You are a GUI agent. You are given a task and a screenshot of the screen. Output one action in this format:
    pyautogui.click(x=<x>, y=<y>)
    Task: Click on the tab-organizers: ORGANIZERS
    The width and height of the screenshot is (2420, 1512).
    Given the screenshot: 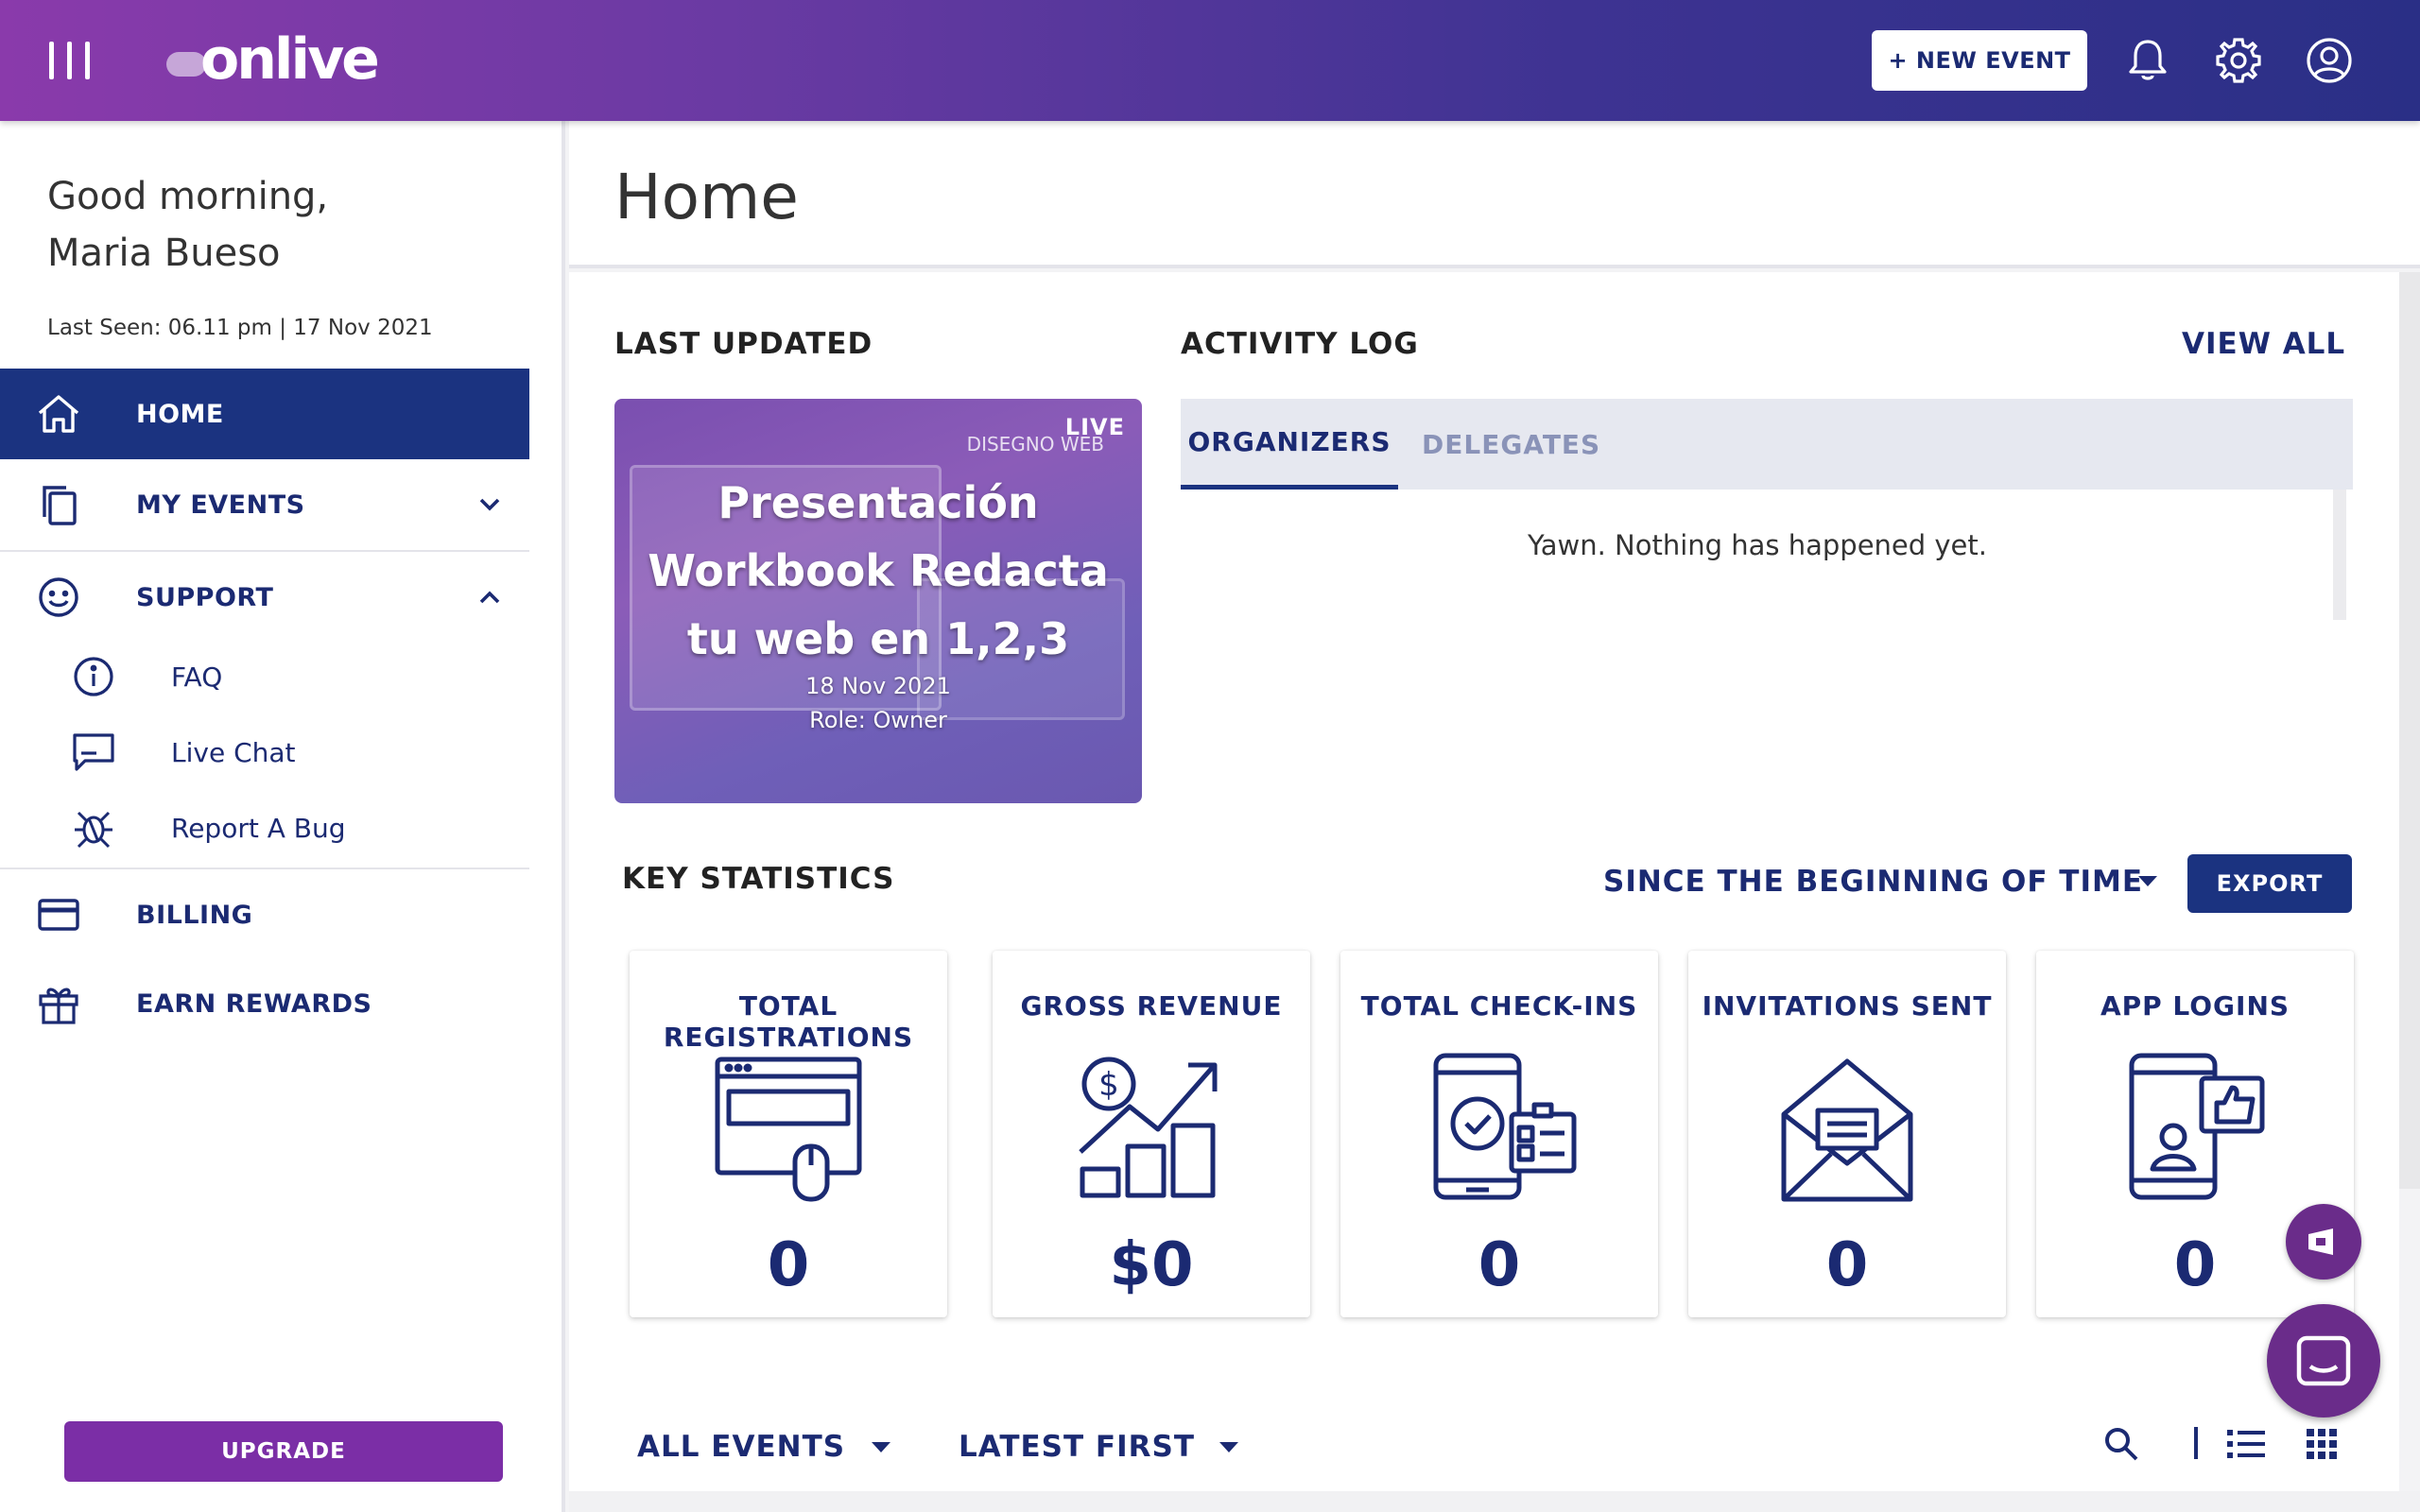 What is the action you would take?
    pyautogui.click(x=1289, y=444)
    